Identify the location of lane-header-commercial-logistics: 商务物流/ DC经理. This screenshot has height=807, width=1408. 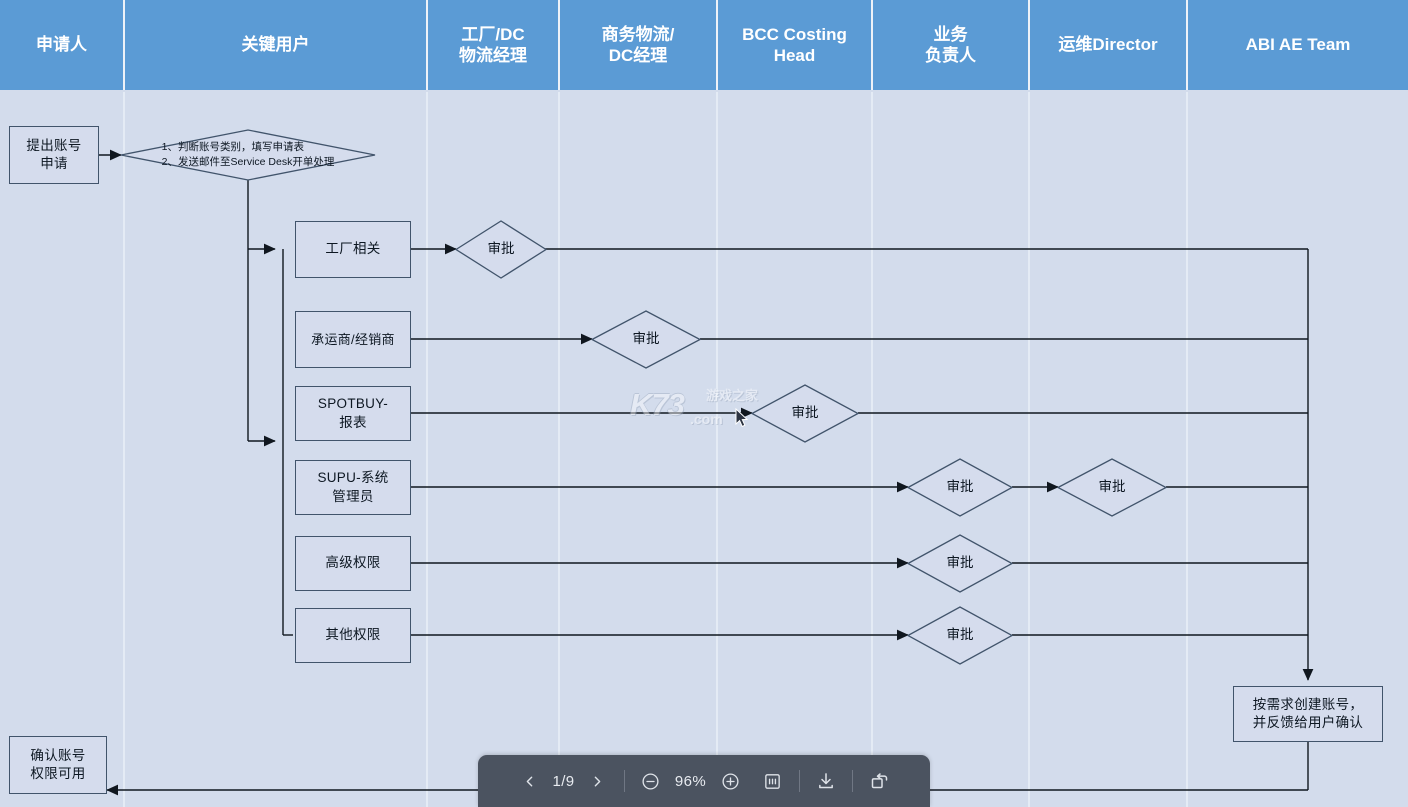
(639, 45).